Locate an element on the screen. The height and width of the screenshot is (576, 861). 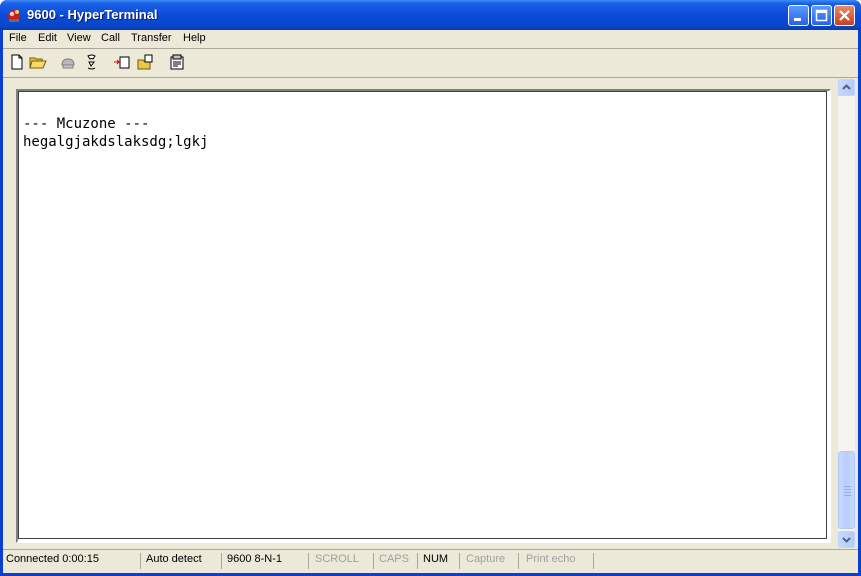
phone-icon is located at coordinates (68, 62).